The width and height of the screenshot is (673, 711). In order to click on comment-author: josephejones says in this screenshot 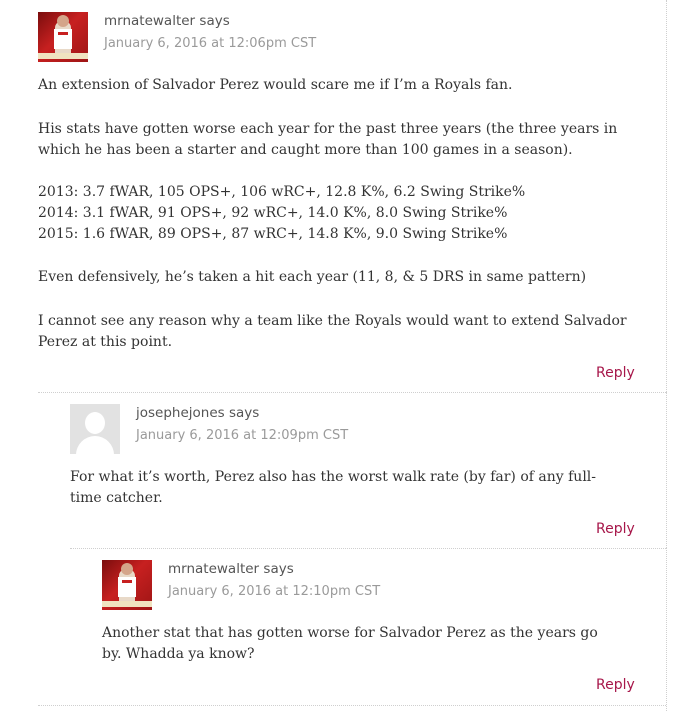, I will do `click(197, 413)`.